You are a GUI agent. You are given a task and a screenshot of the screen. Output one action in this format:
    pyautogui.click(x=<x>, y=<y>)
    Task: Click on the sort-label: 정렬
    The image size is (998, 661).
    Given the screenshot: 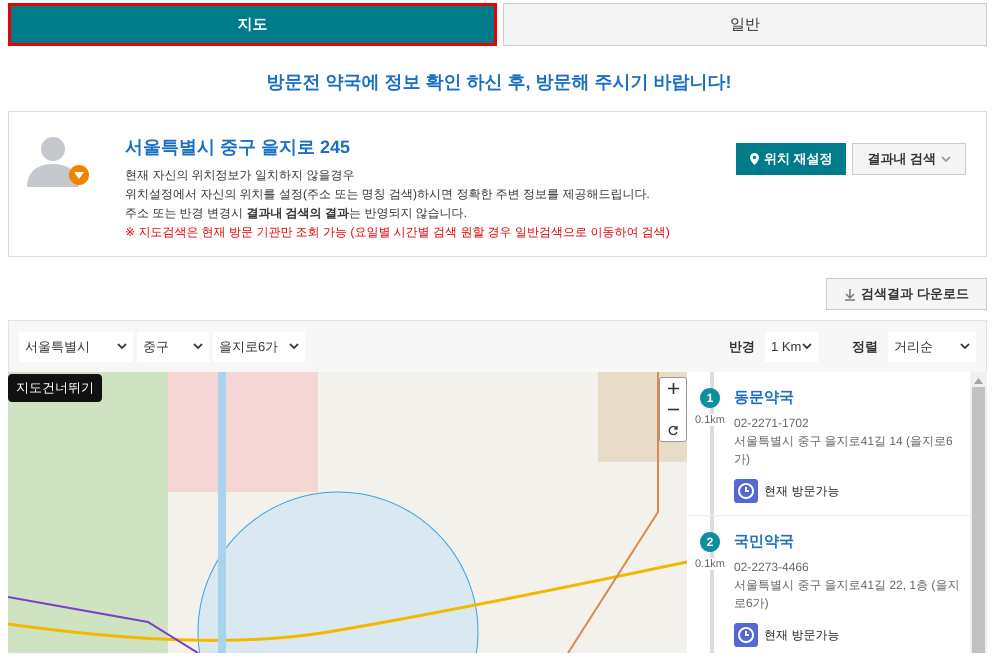 What is the action you would take?
    pyautogui.click(x=865, y=347)
    